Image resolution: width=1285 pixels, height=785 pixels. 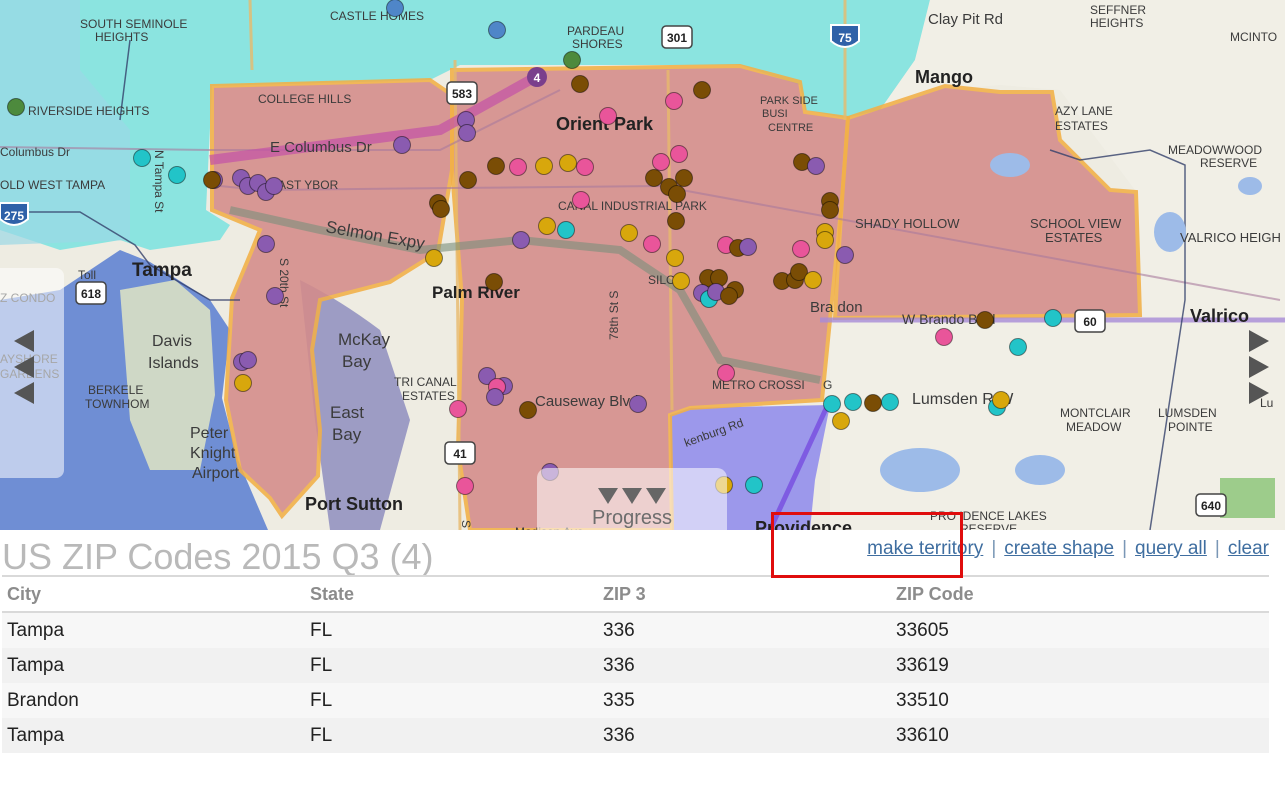 I want to click on pan-left-control, so click(x=32, y=373).